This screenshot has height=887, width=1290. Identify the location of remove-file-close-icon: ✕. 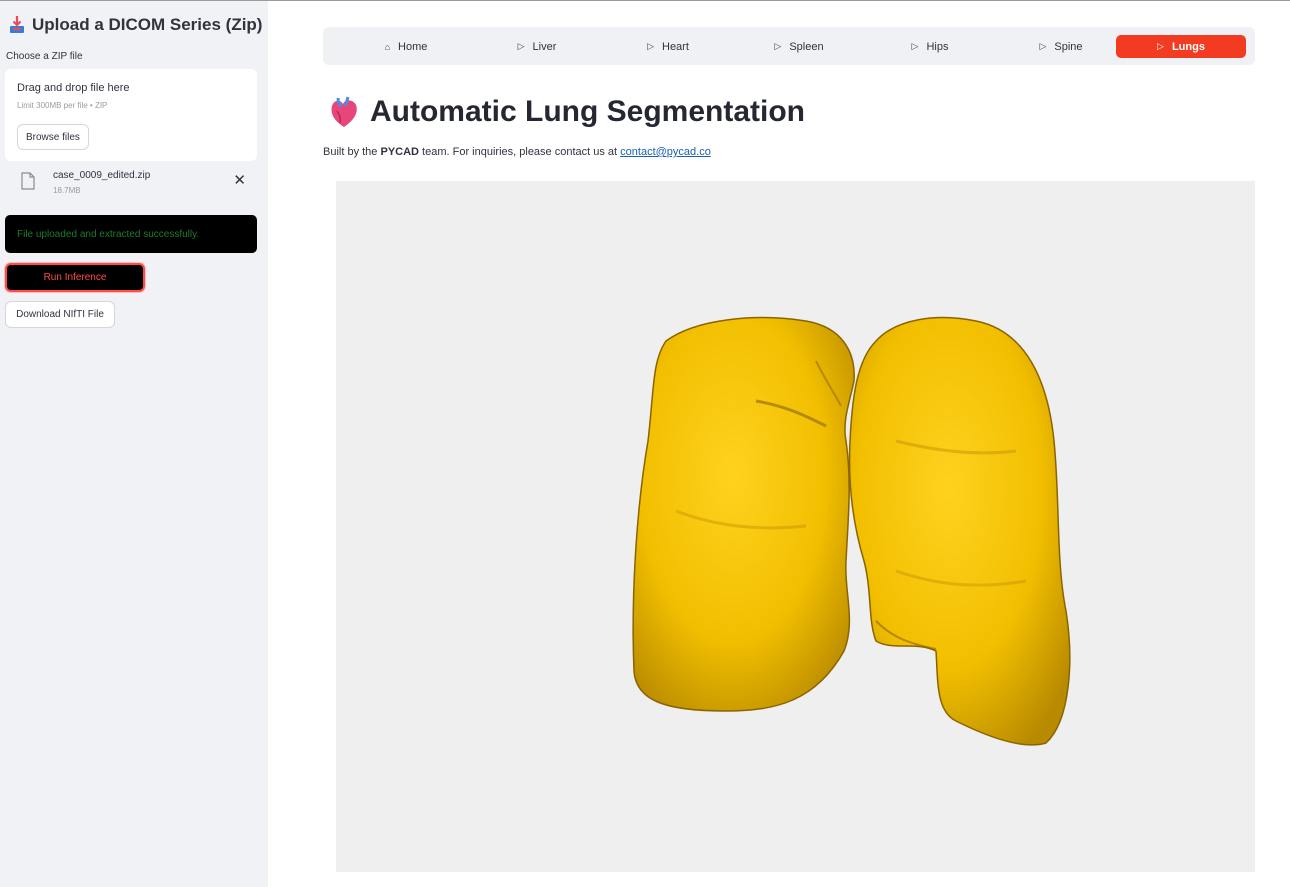
(239, 180).